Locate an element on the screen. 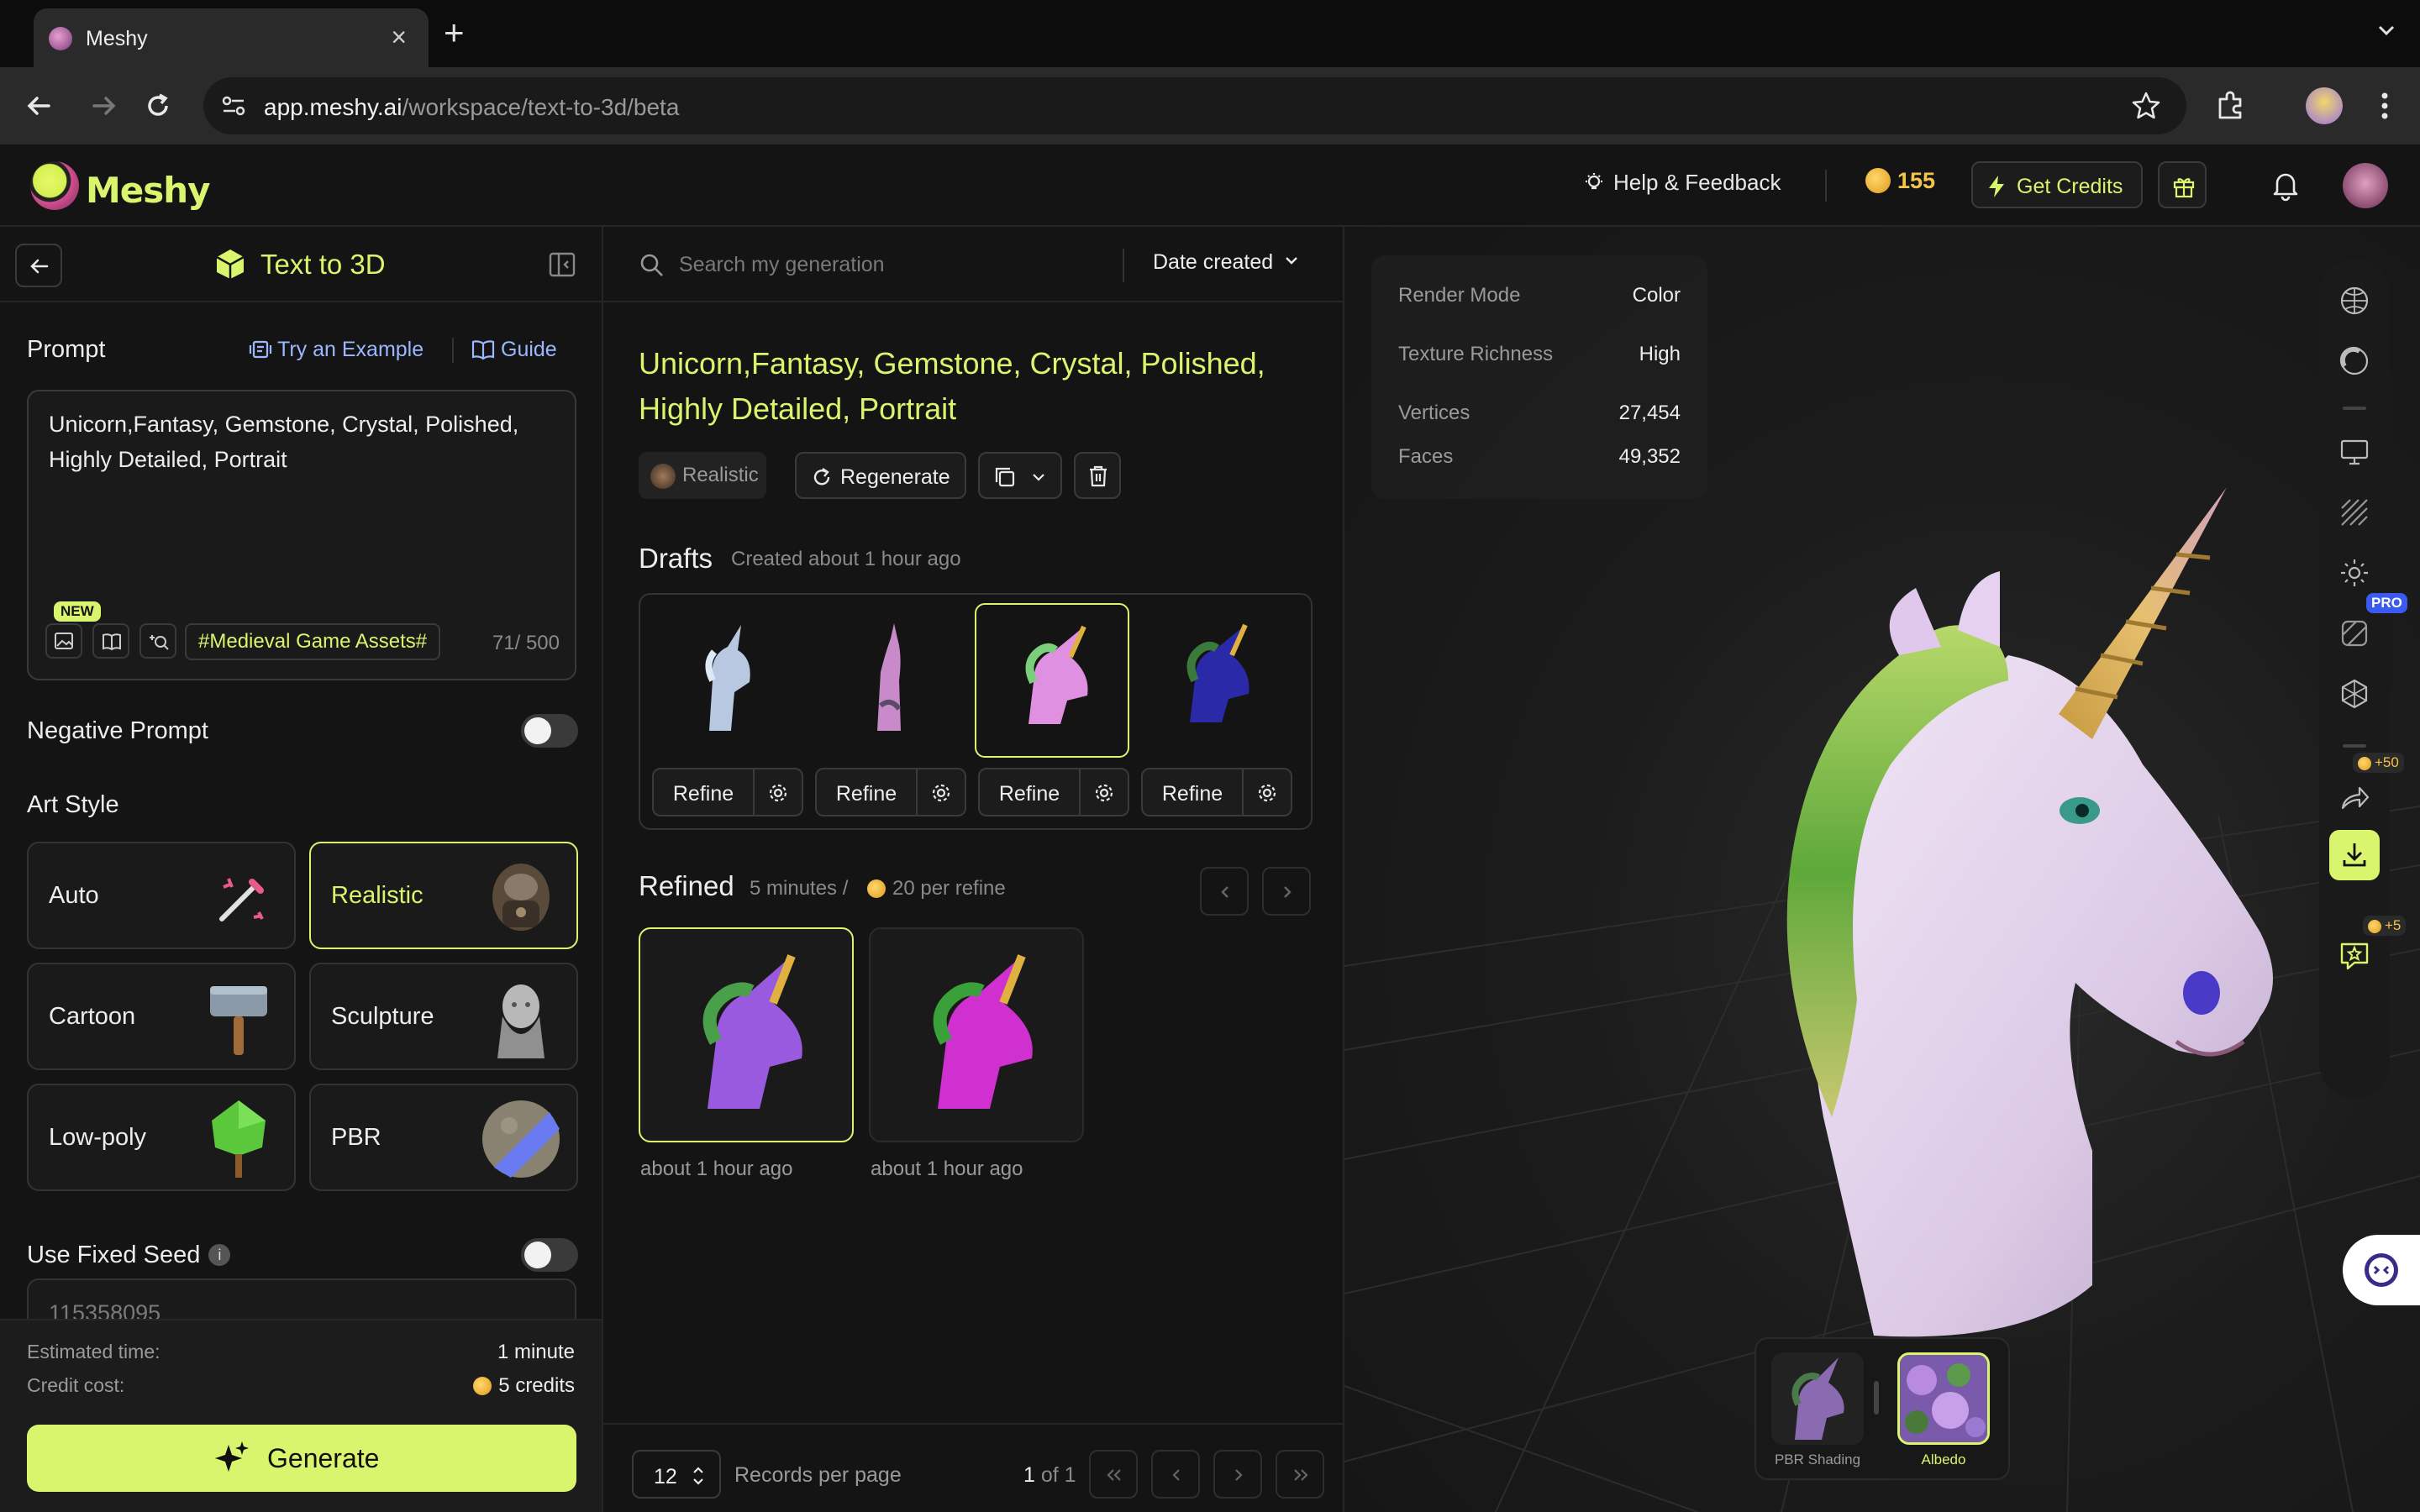 The width and height of the screenshot is (2420, 1512). refined-prev-button is located at coordinates (1225, 891).